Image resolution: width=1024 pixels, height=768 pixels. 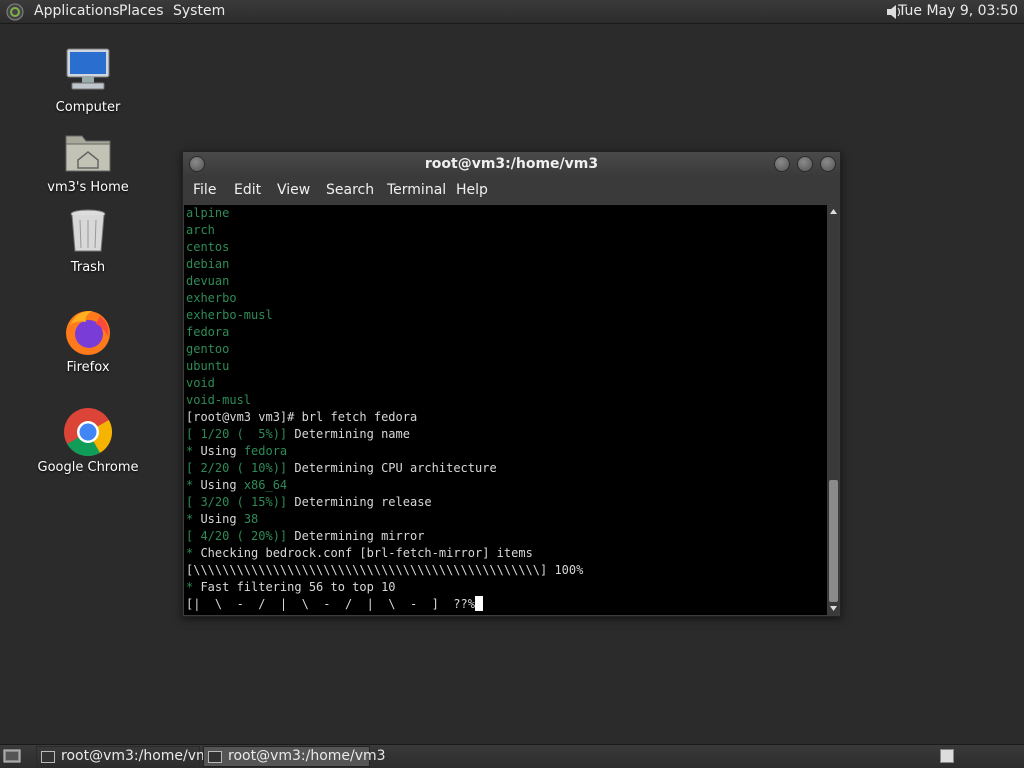 I want to click on terminal-segment: [ 3/20 ( 15%)], so click(x=237, y=502).